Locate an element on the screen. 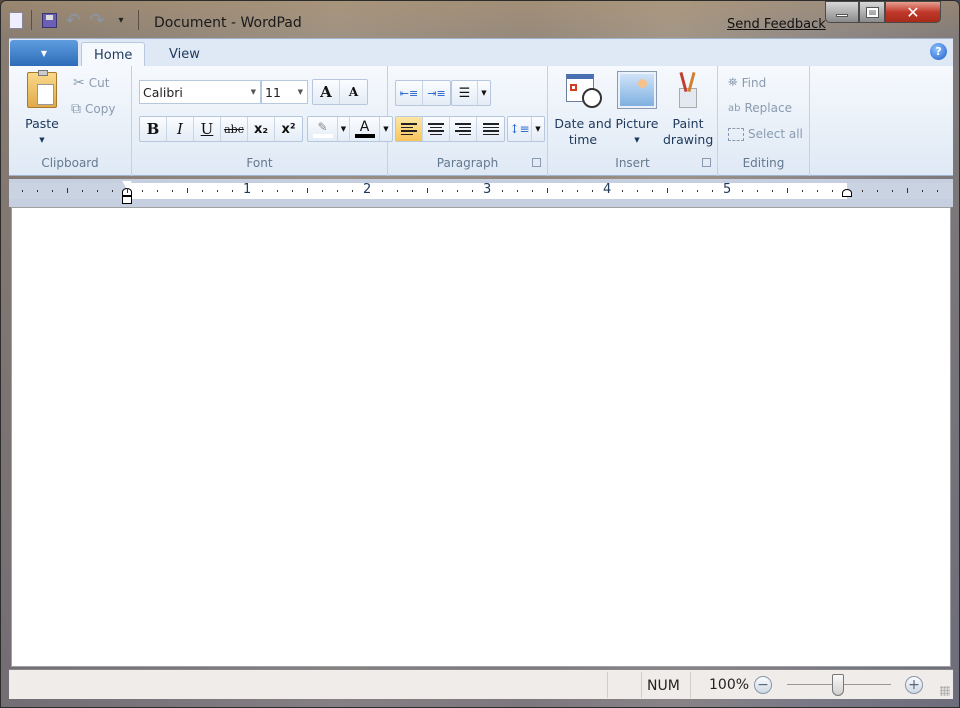 This screenshot has width=960, height=708. zoom-slider-thumb is located at coordinates (838, 685).